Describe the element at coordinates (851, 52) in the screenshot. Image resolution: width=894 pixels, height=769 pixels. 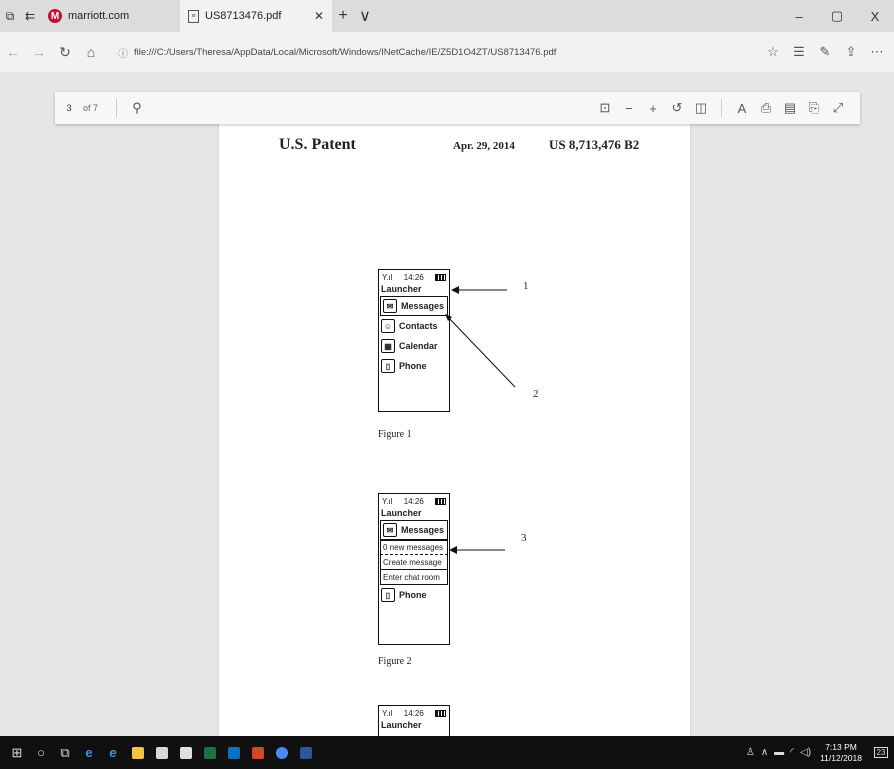
I see `share-icon: ⇪` at that location.